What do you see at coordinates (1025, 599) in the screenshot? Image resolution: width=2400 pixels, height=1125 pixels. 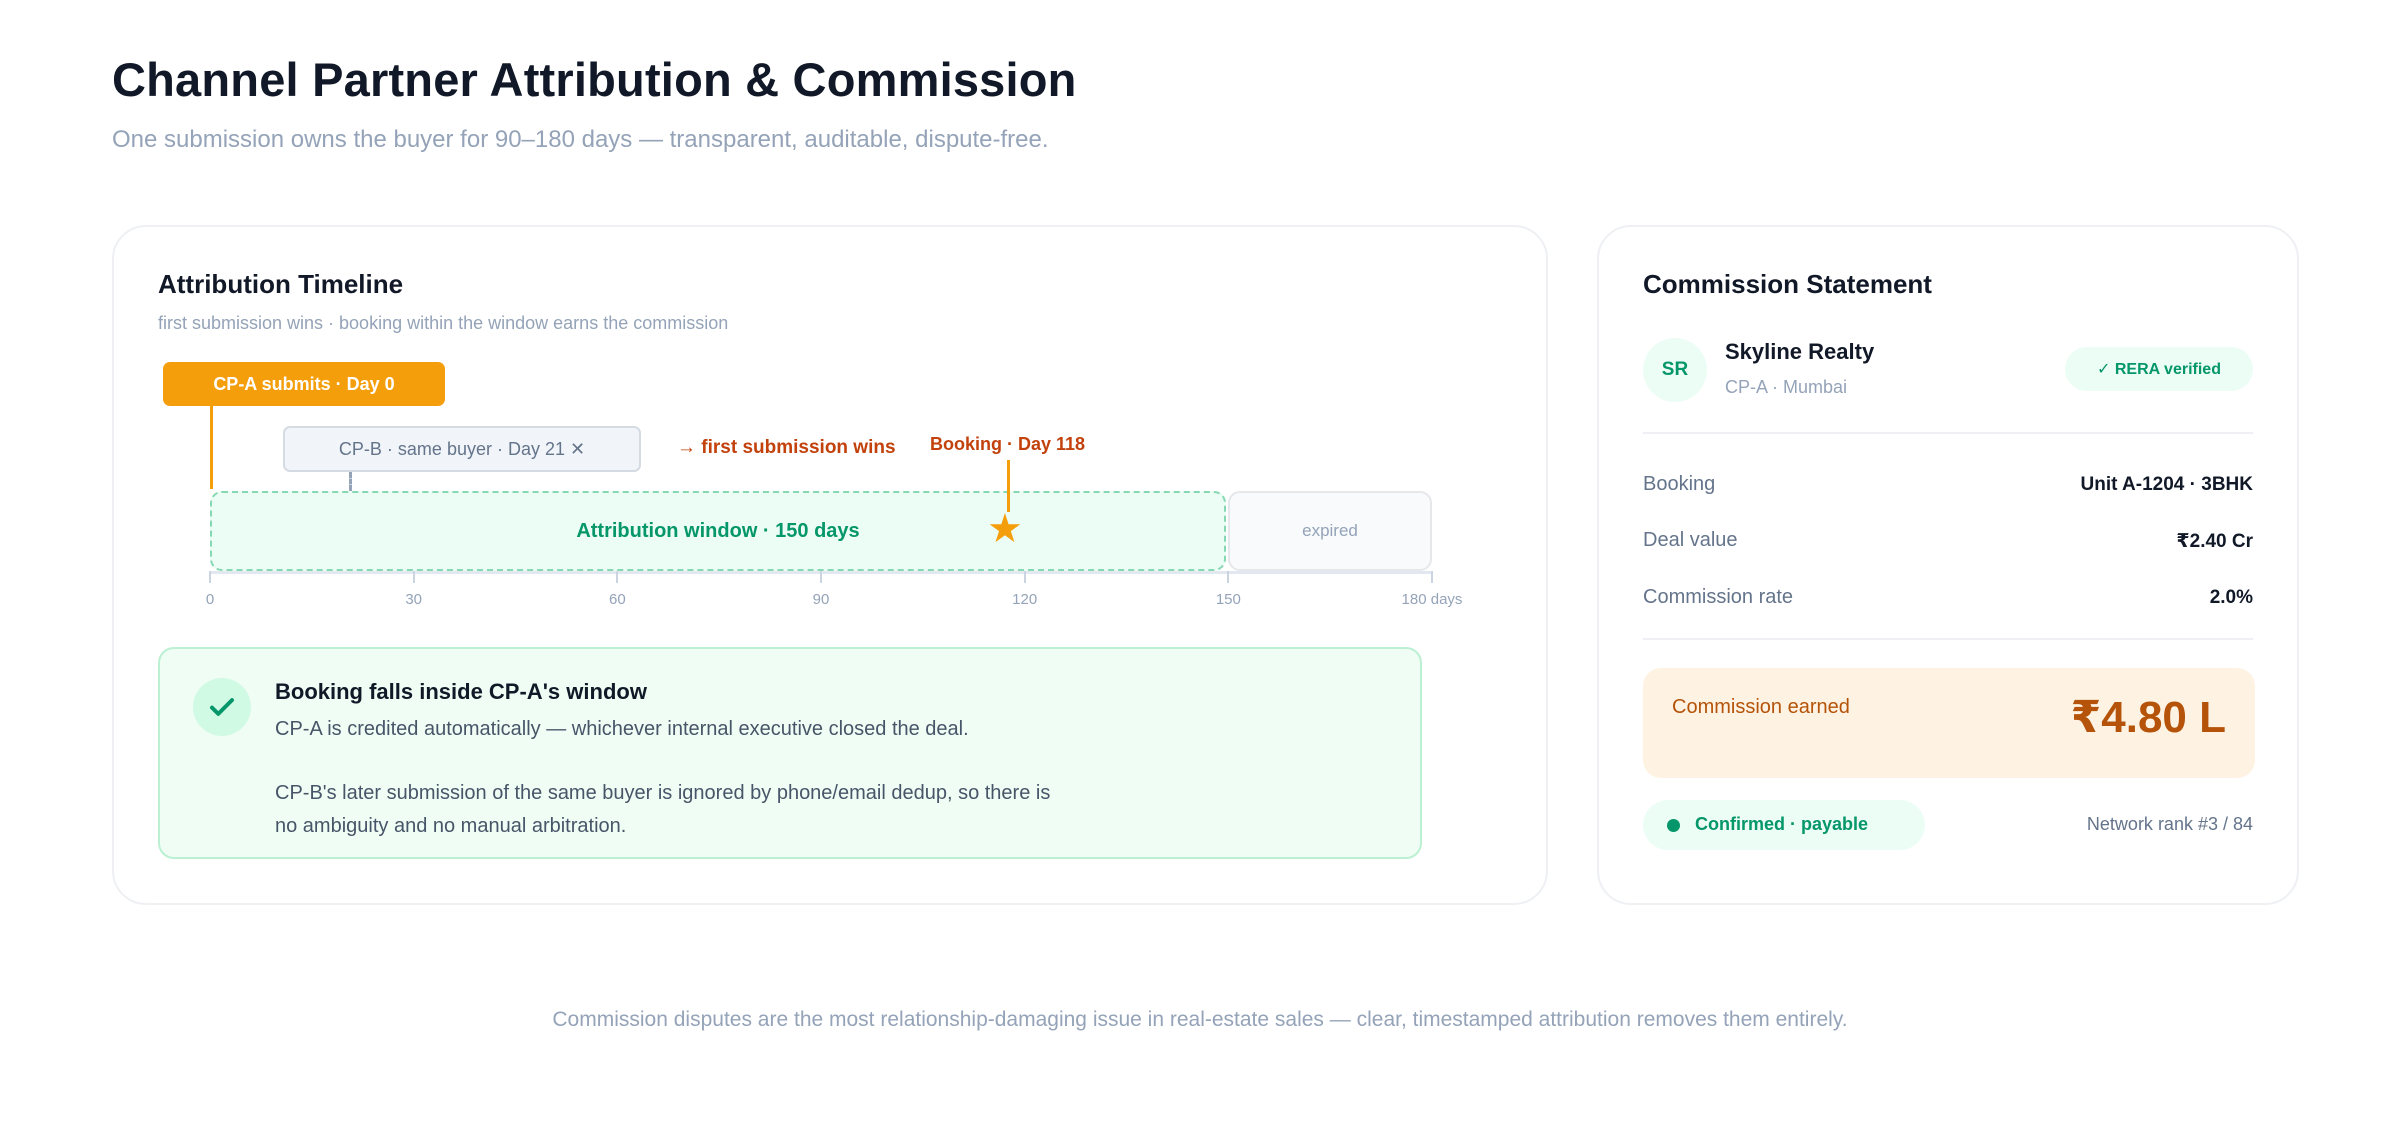 I see `axis-tick-label: 120` at bounding box center [1025, 599].